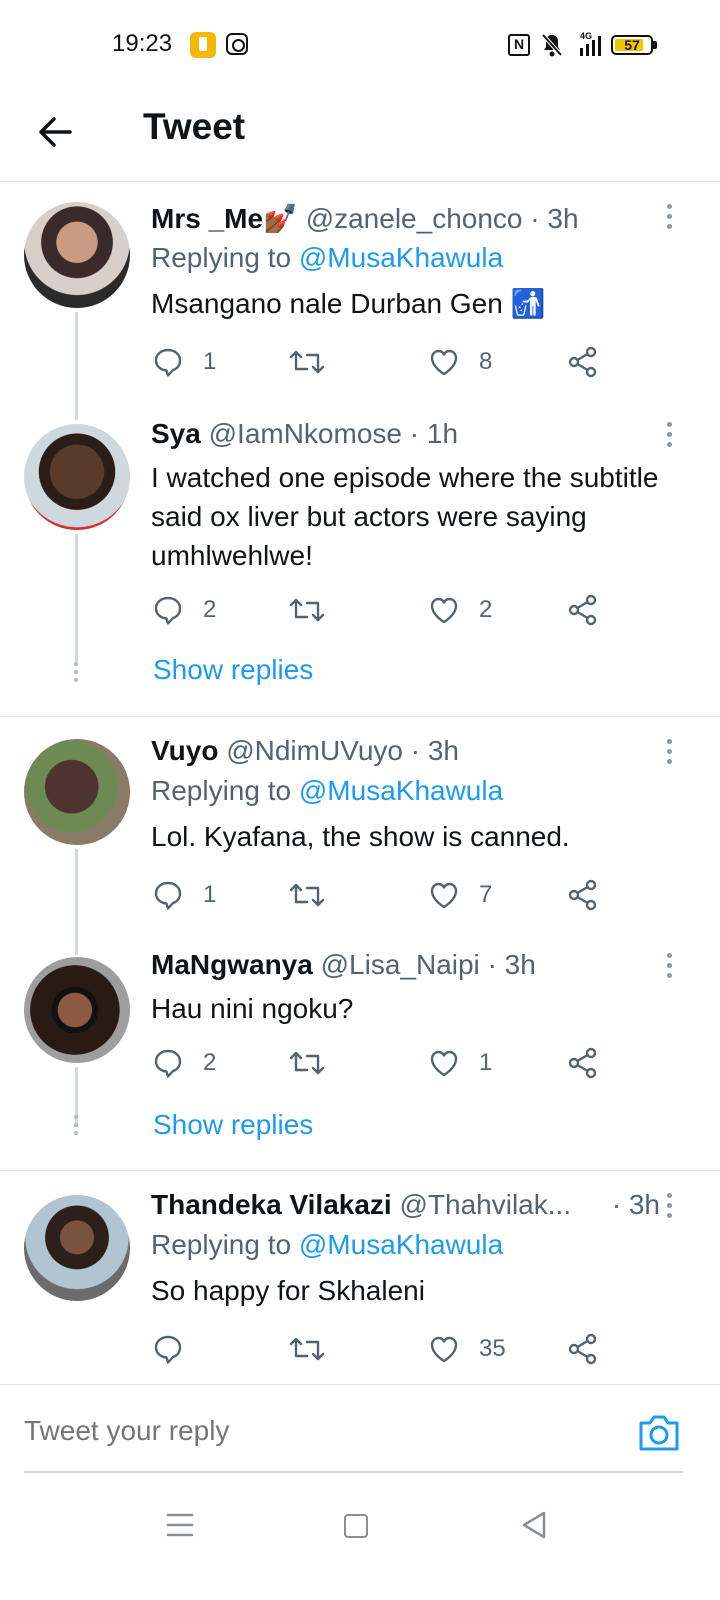  I want to click on user-handle: @IamNkomose, so click(305, 433).